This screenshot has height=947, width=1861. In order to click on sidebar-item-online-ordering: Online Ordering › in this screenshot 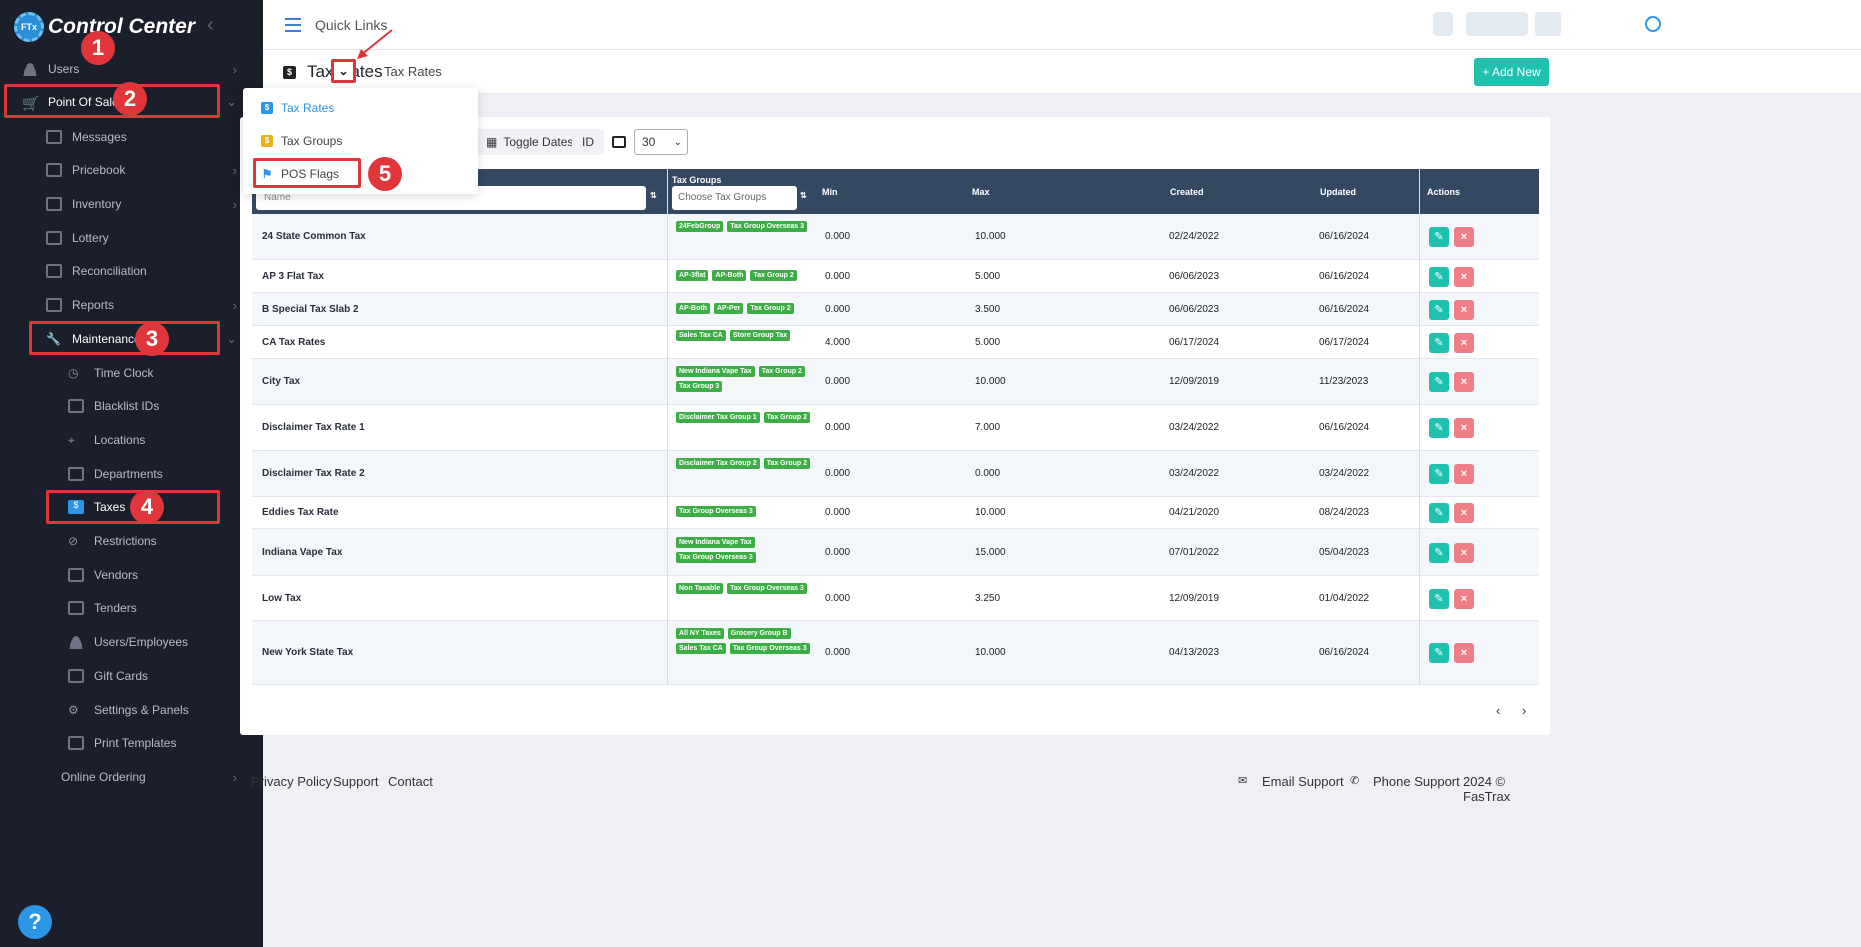, I will do `click(131, 777)`.